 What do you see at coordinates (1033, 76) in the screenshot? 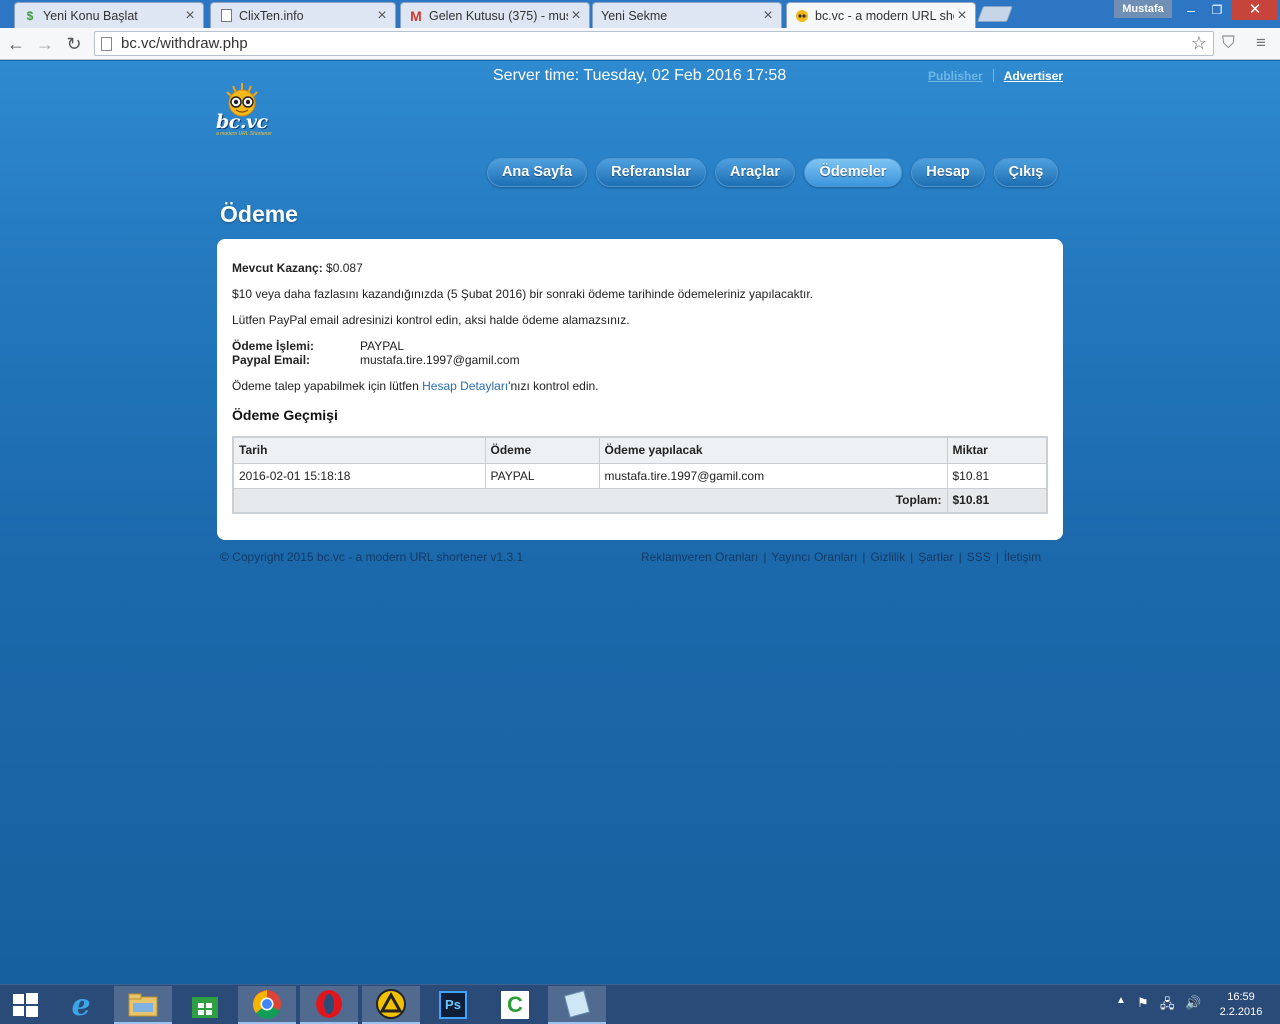
I see `advertiser-link: Advertiser` at bounding box center [1033, 76].